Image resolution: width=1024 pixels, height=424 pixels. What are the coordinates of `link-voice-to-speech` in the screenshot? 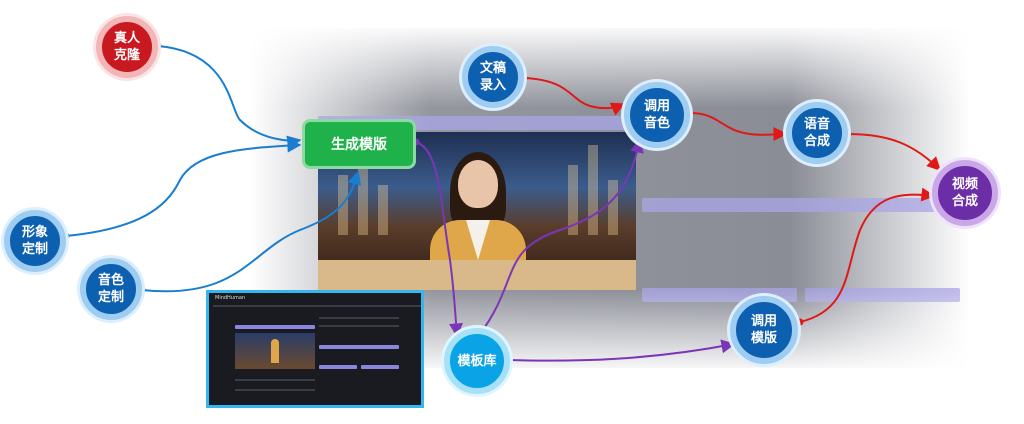 It's located at (738, 127).